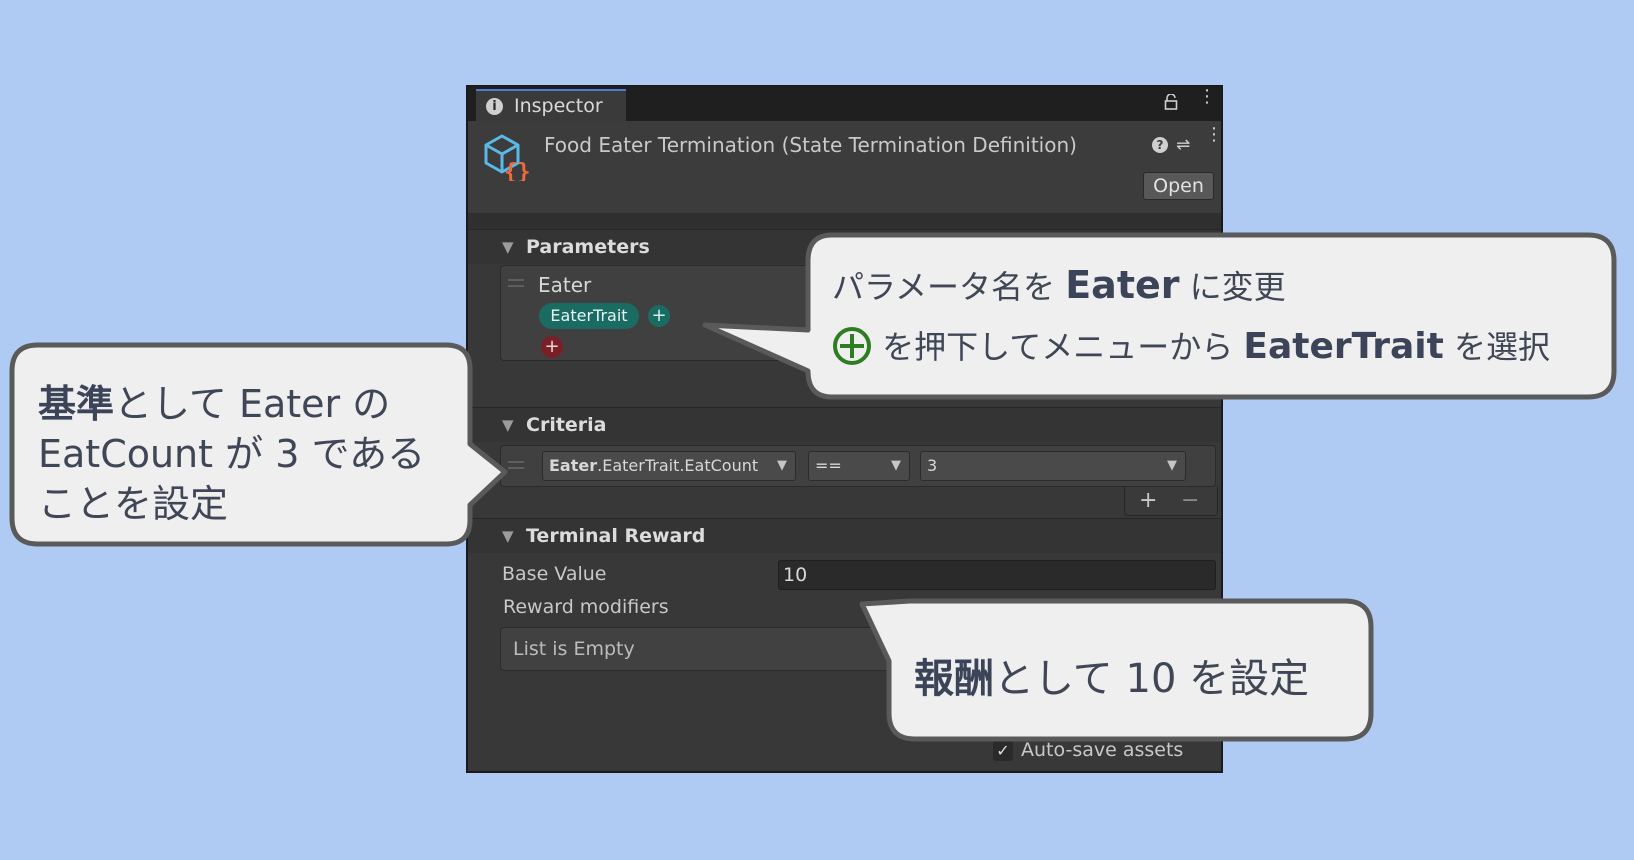 The width and height of the screenshot is (1634, 860). I want to click on params-callout-text: パラメータ名を, so click(949, 287).